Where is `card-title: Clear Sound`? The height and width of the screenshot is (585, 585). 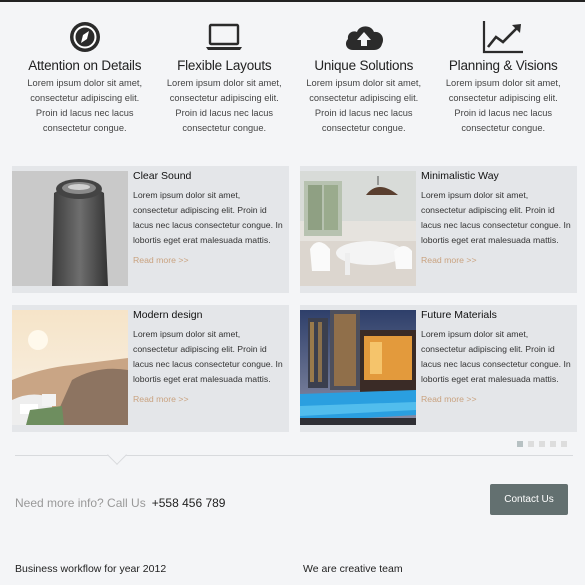 card-title: Clear Sound is located at coordinates (162, 176).